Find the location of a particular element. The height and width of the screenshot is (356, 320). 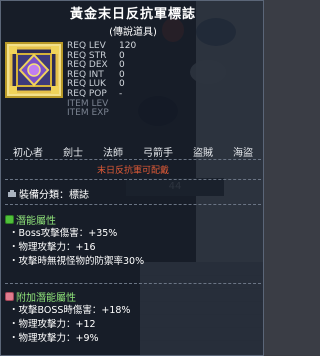

job-restriction: 末日反抗軍可配戴 is located at coordinates (132, 171).